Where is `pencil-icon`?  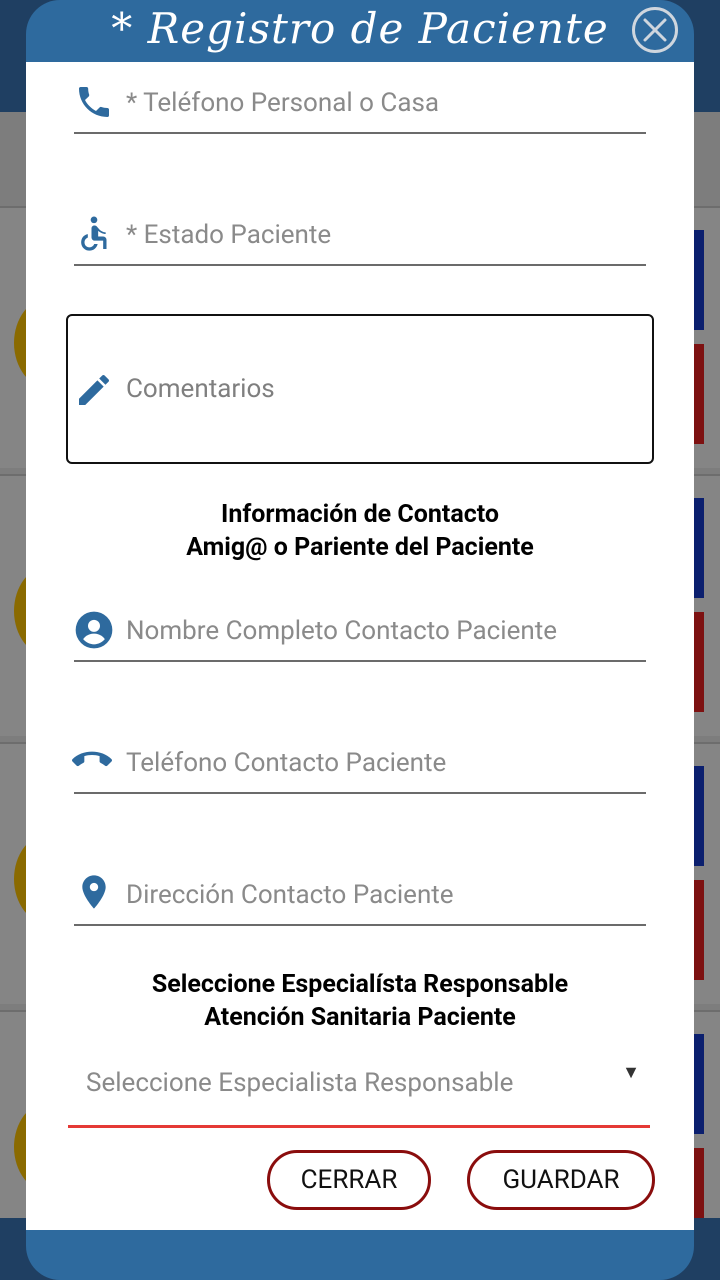 pencil-icon is located at coordinates (94, 389).